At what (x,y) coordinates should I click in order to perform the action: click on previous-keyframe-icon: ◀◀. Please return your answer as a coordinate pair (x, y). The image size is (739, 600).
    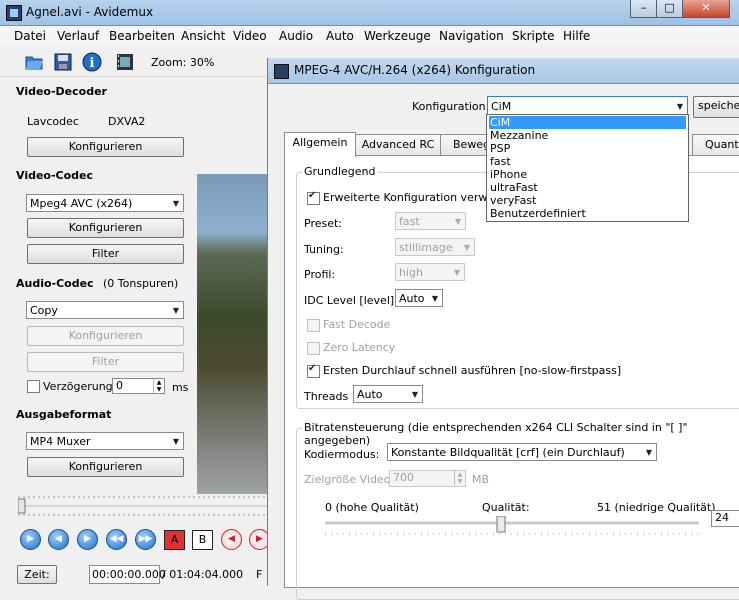
    Looking at the image, I should click on (116, 539).